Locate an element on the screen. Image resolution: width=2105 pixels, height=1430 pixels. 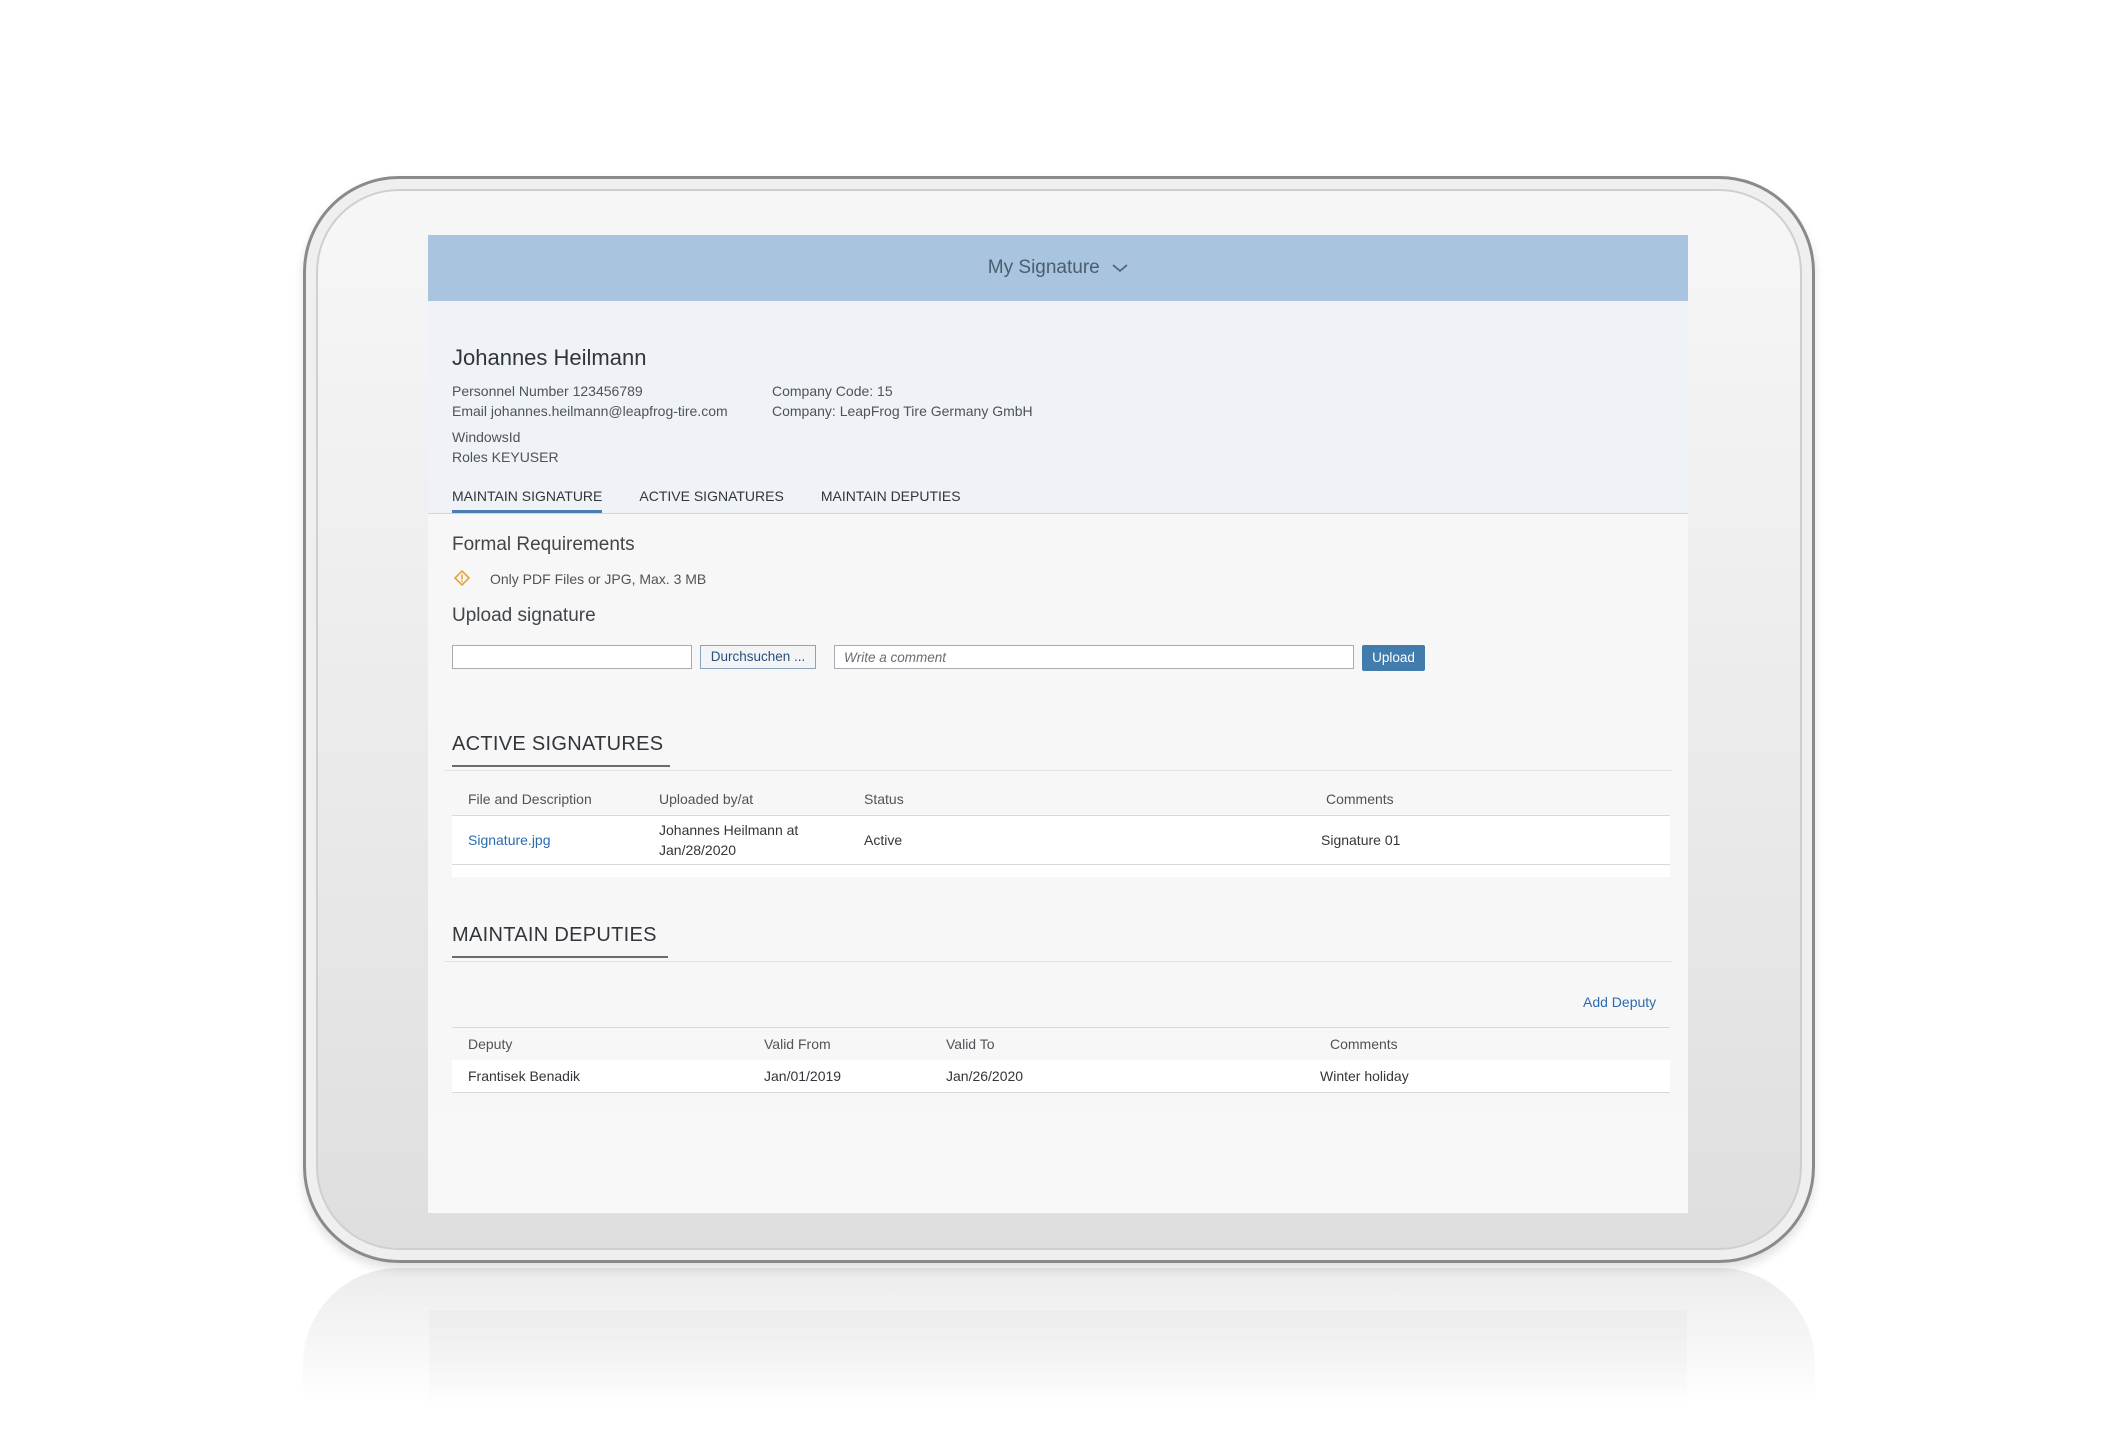
formal-requirements-title: Formal Requirements is located at coordinates (543, 544).